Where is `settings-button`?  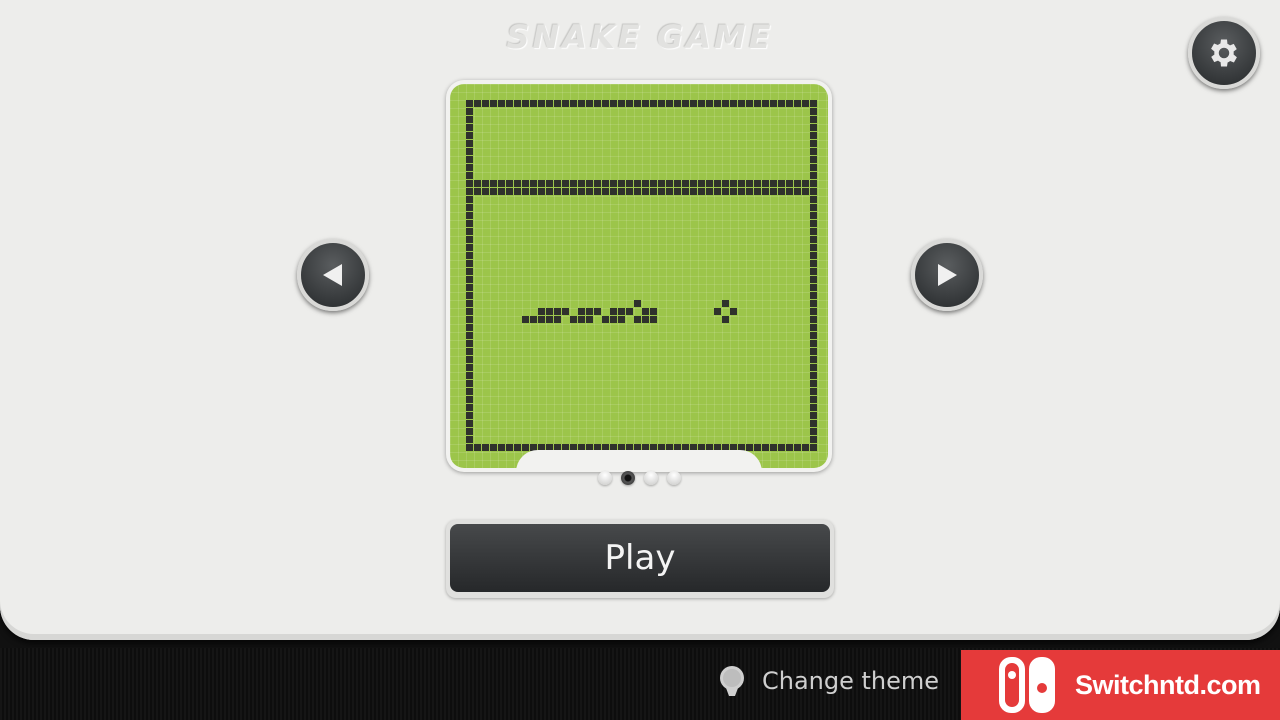 settings-button is located at coordinates (1224, 53).